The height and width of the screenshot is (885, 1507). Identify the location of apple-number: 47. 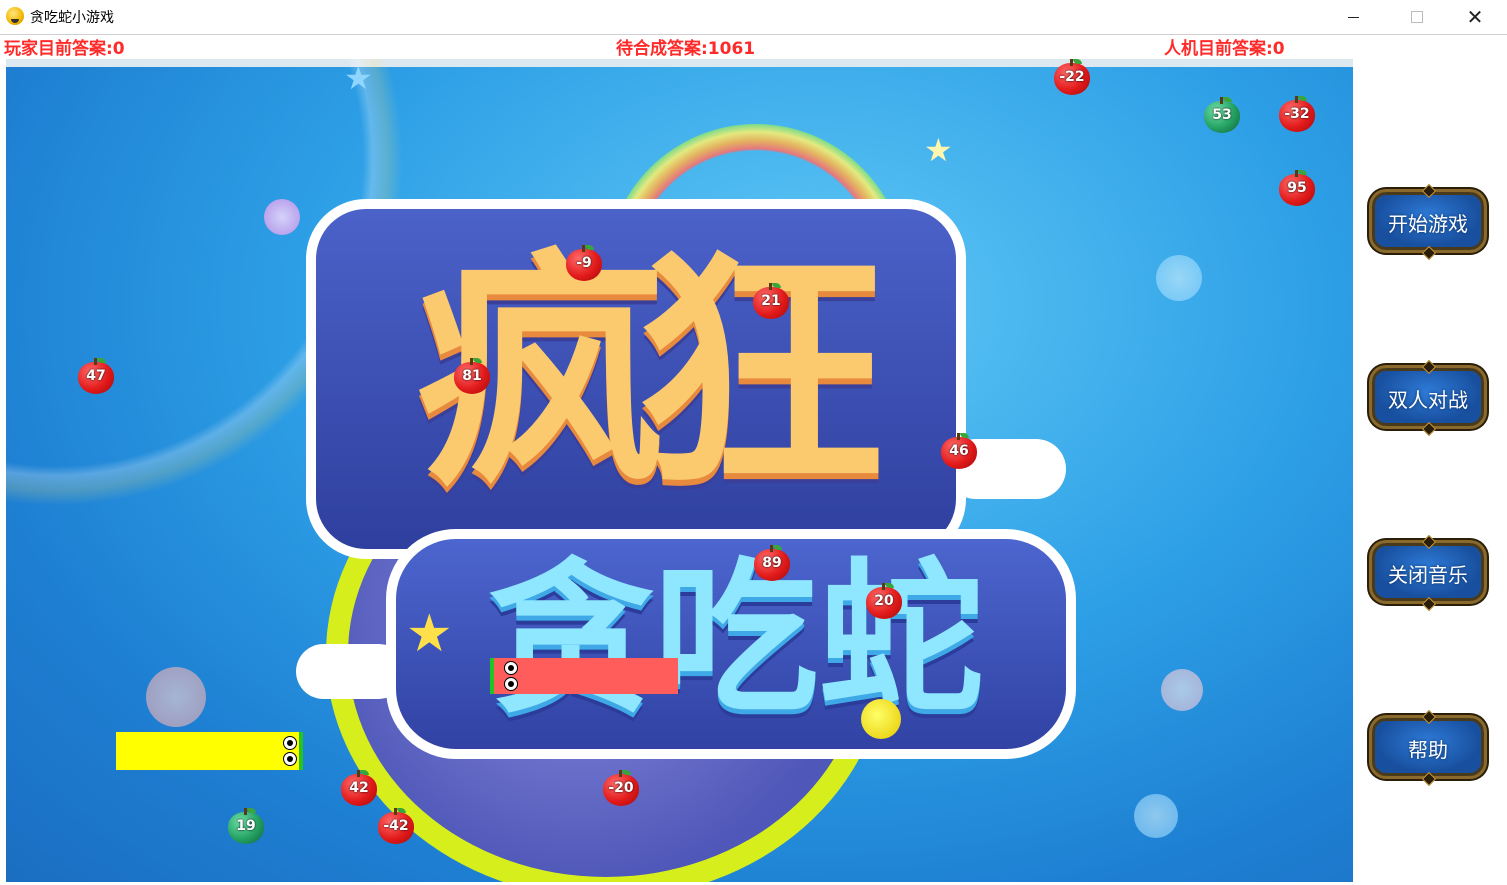
(96, 376).